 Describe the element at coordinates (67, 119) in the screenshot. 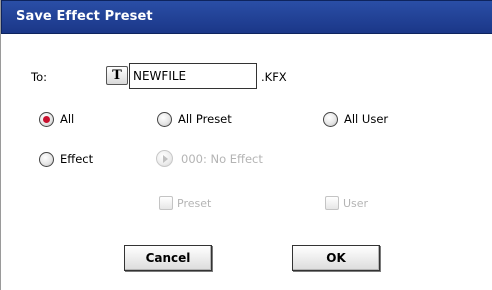

I see `radio-all-label: All` at that location.